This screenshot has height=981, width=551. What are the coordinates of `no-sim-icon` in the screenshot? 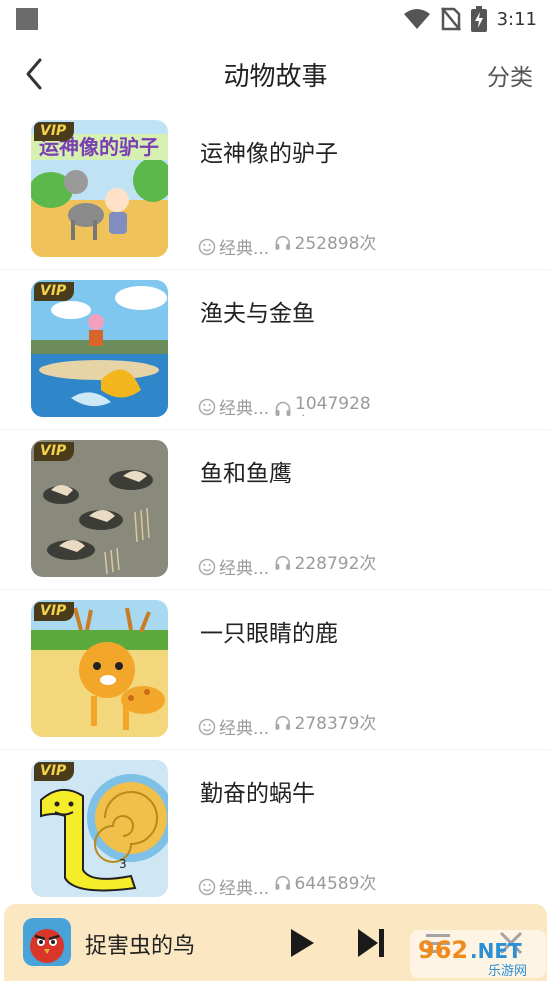 It's located at (450, 19).